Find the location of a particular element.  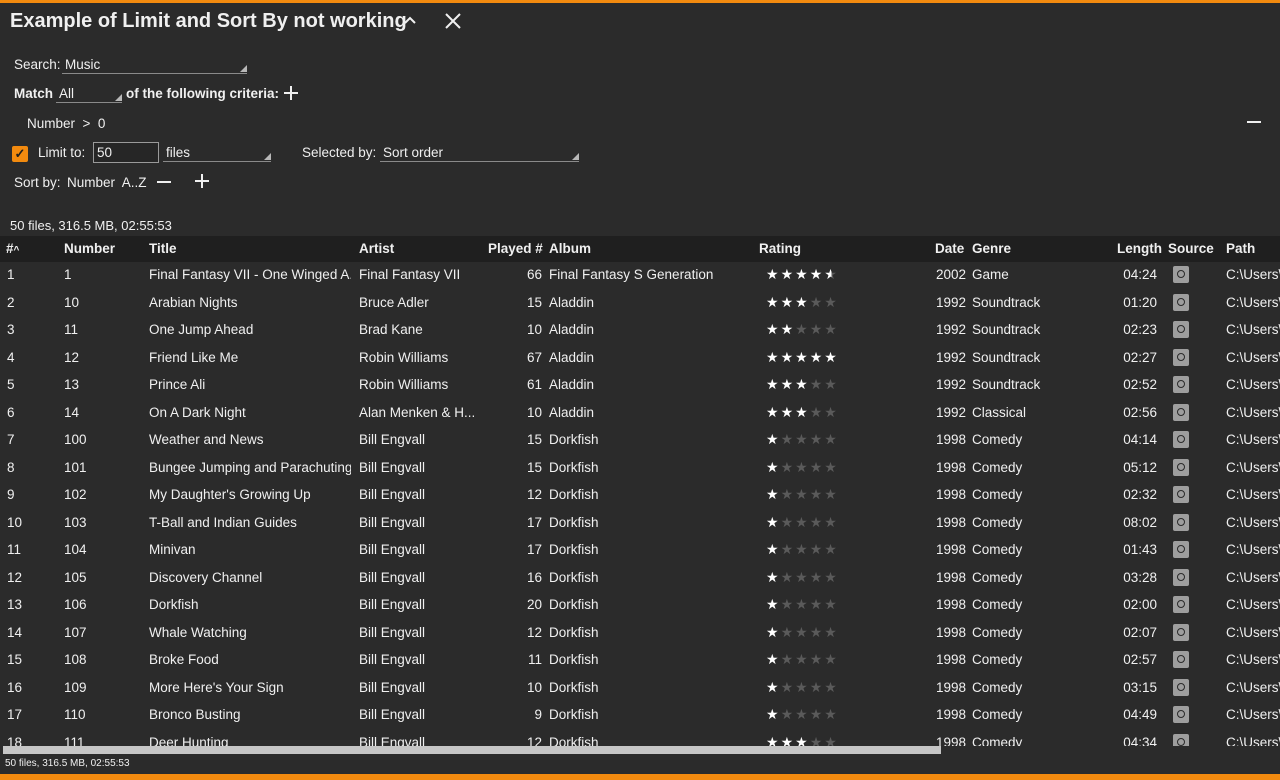

search-scope-dropdown: Music is located at coordinates (154, 65).